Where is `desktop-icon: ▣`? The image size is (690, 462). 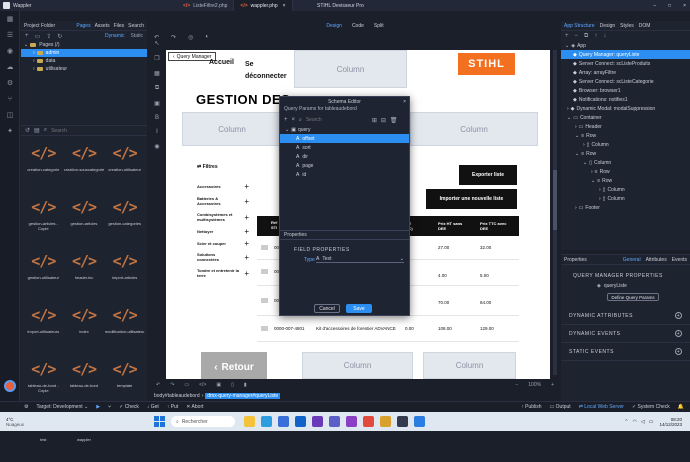 desktop-icon: ▣ is located at coordinates (218, 385).